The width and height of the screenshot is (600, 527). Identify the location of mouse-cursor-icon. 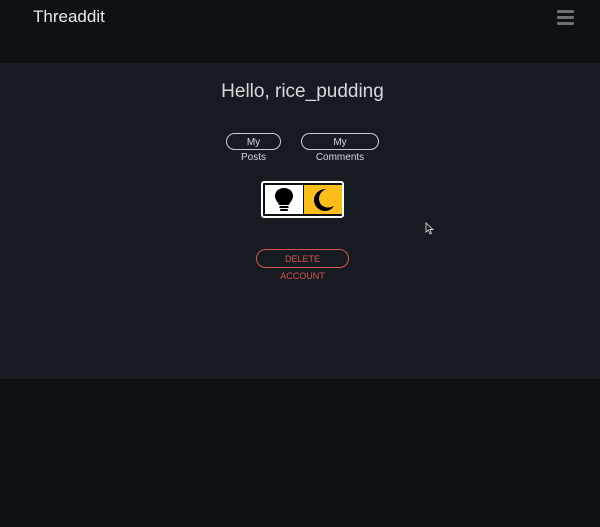
(430, 228).